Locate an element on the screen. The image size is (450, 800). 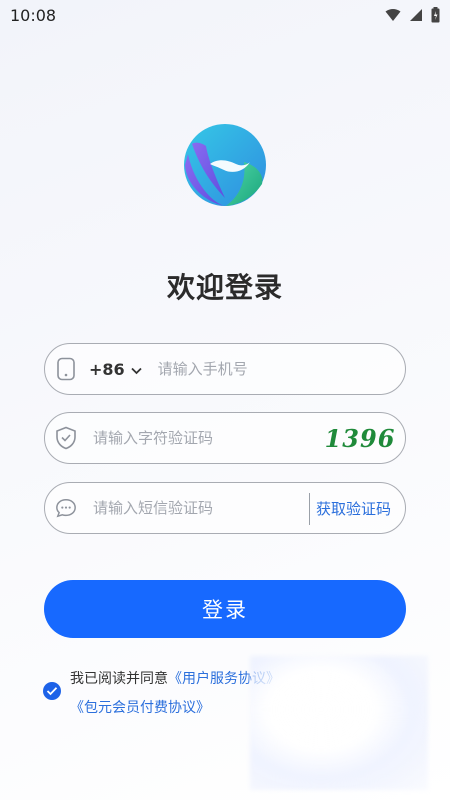
app-logo is located at coordinates (225, 165).